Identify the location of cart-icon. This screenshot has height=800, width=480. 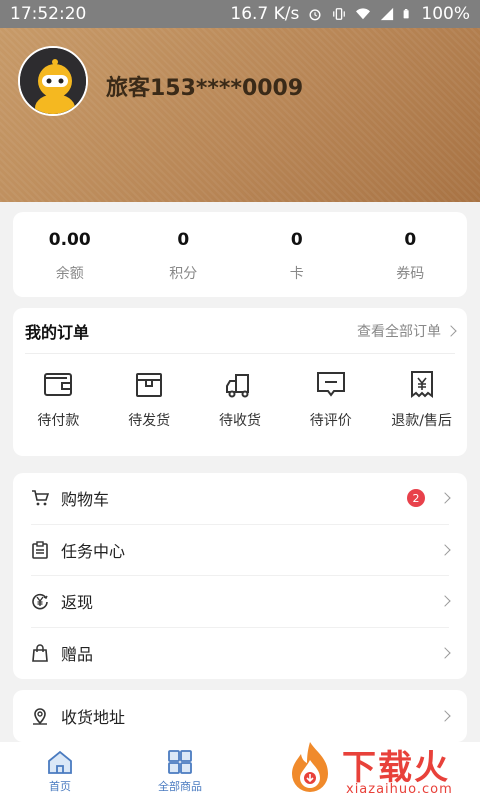
(40, 498).